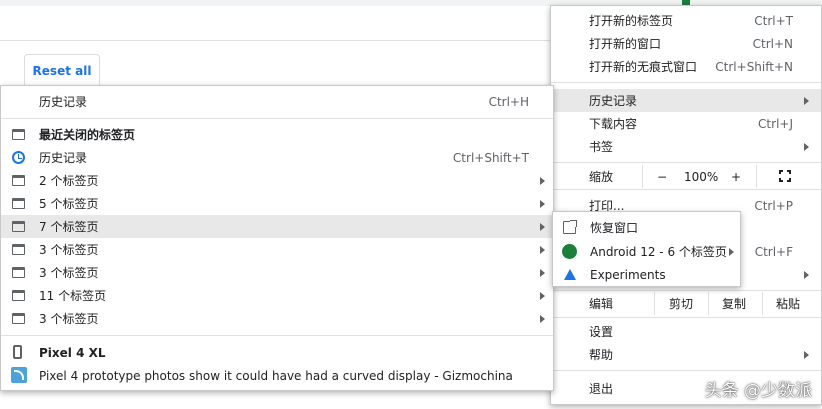 This screenshot has height=409, width=822. I want to click on zoom-in-button: +, so click(736, 177).